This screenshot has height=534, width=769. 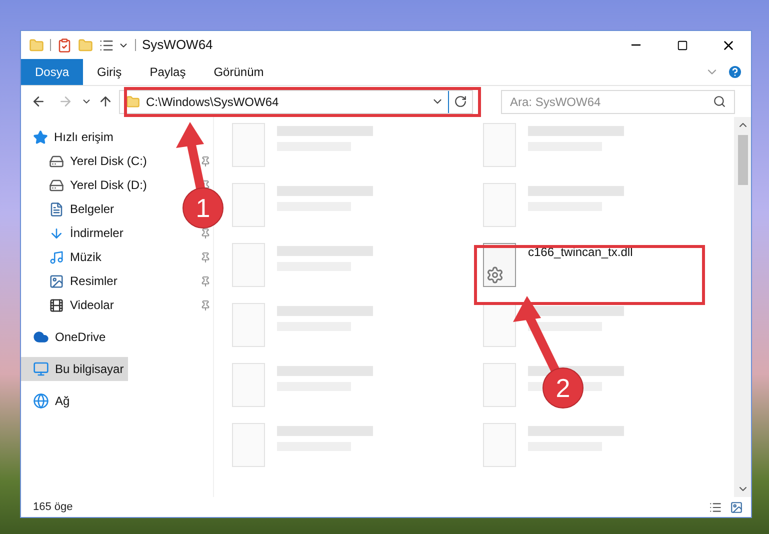 I want to click on document-icon, so click(x=56, y=209).